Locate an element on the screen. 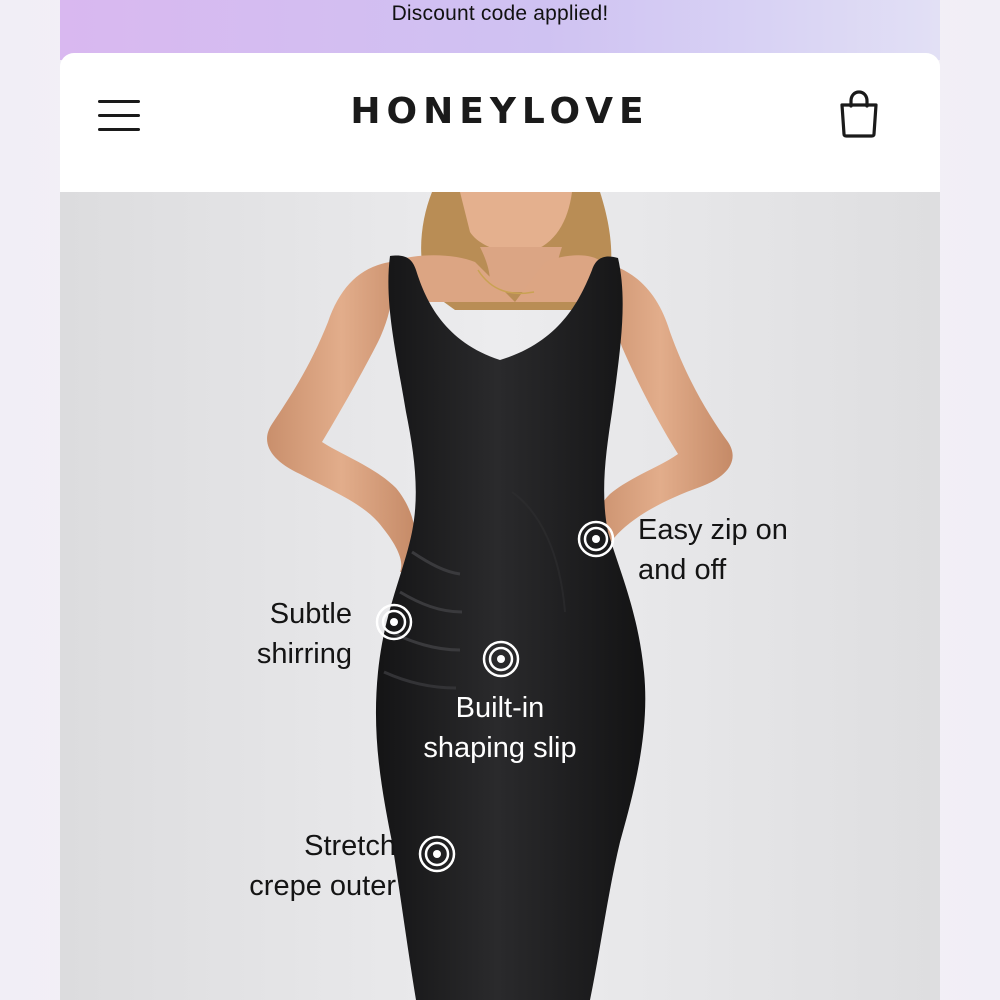 The height and width of the screenshot is (1000, 1000). hotspot-shirring is located at coordinates (394, 622).